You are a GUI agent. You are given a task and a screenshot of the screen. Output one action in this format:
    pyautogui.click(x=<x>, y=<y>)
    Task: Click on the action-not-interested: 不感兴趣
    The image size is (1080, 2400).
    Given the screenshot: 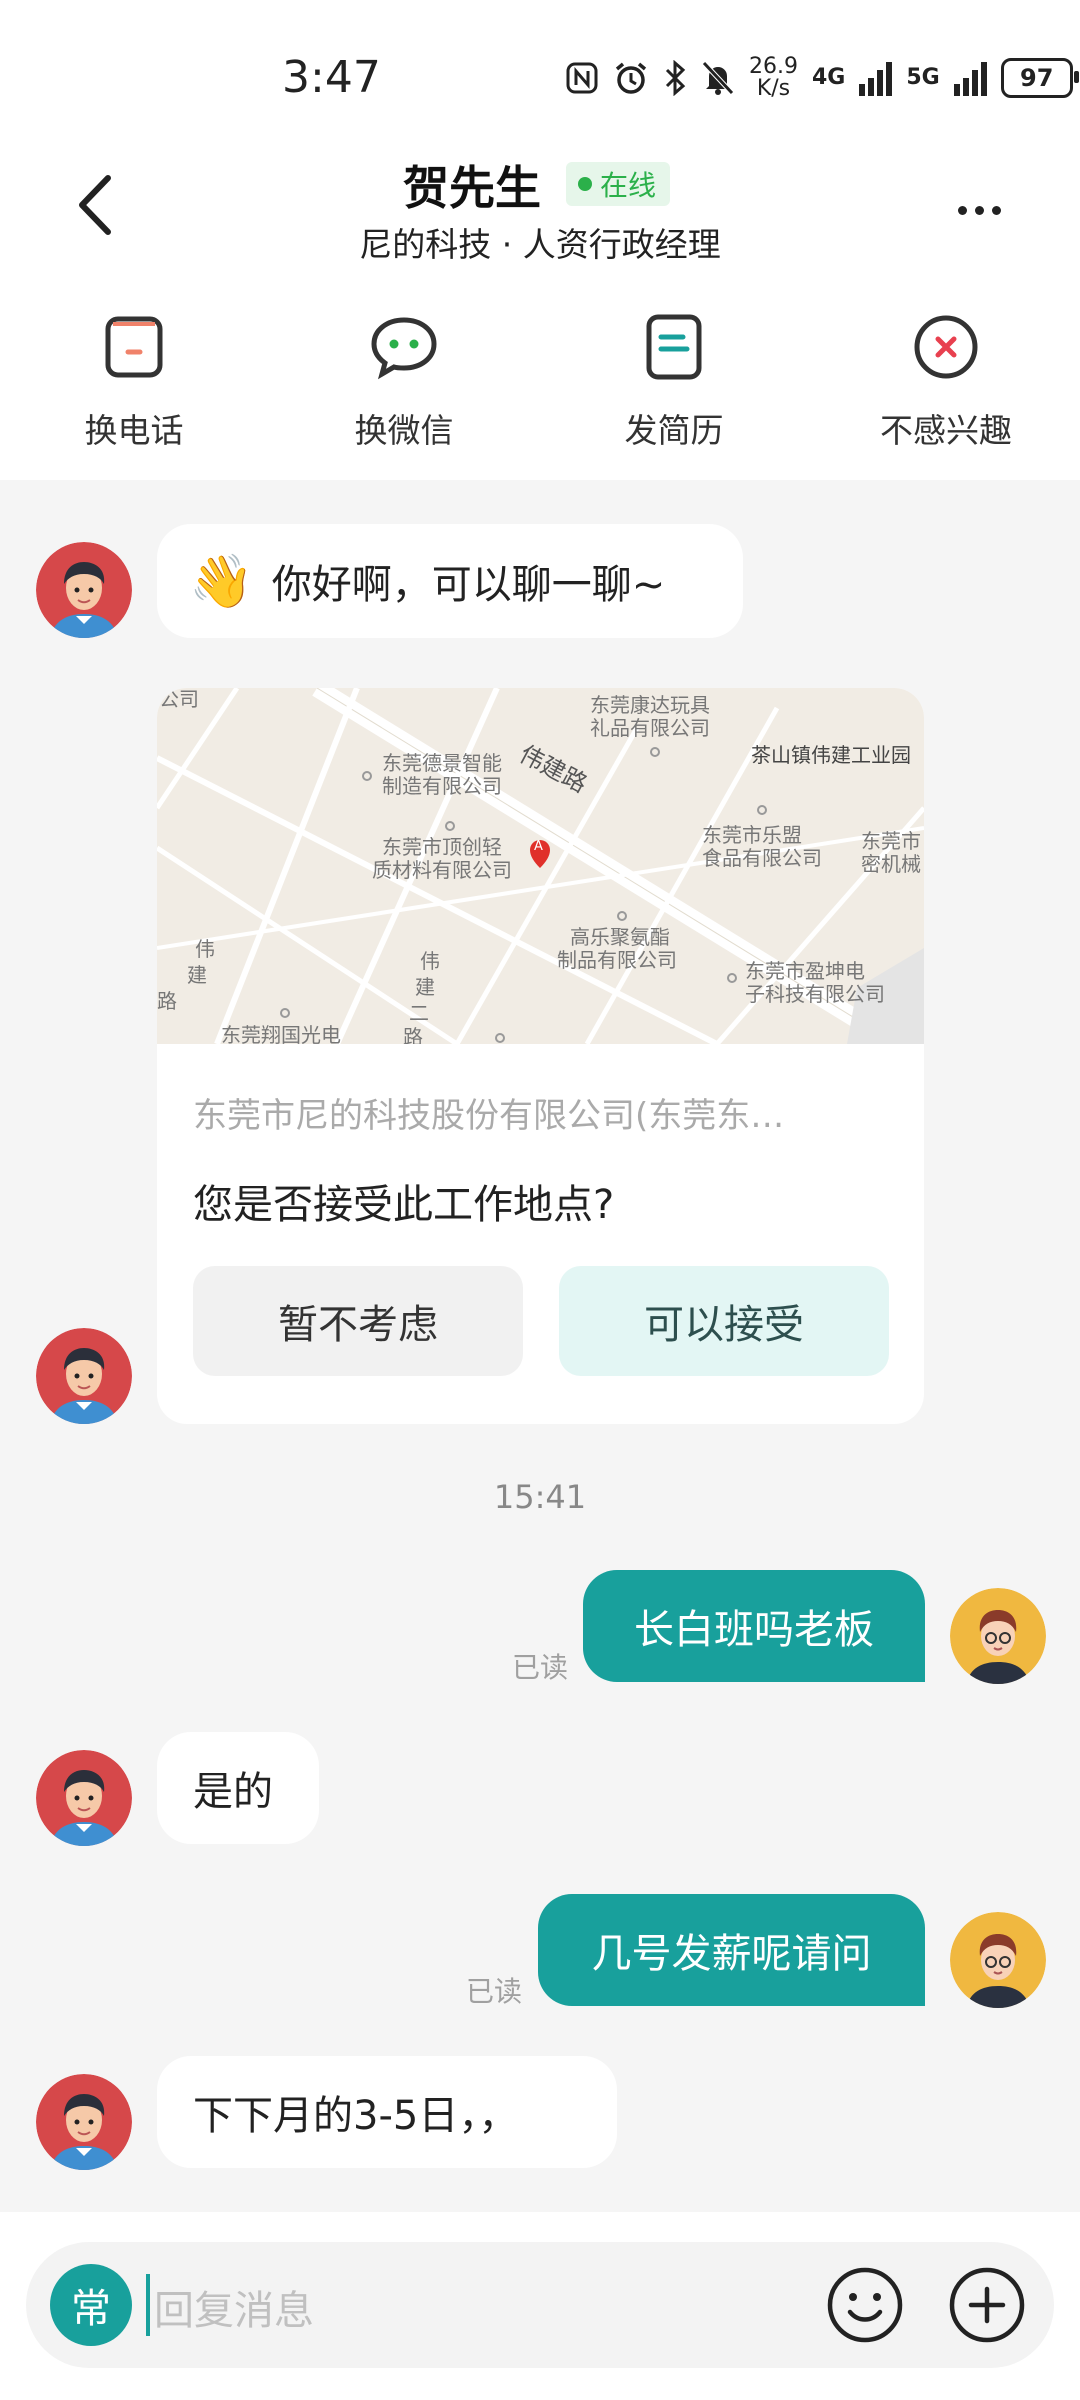 What is the action you would take?
    pyautogui.click(x=946, y=382)
    